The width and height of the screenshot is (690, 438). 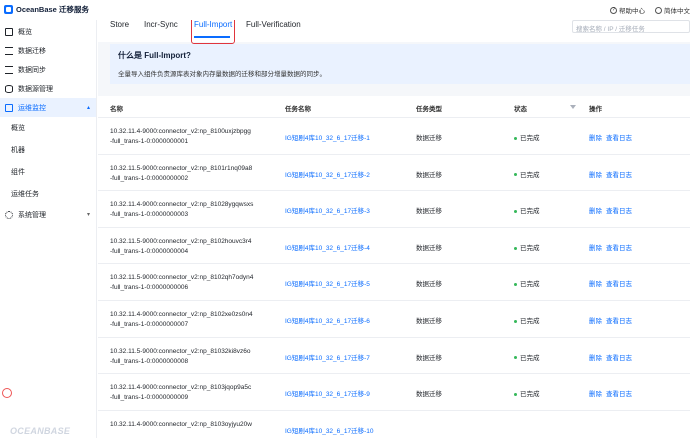 I want to click on col-type: 任务类型, so click(x=429, y=109).